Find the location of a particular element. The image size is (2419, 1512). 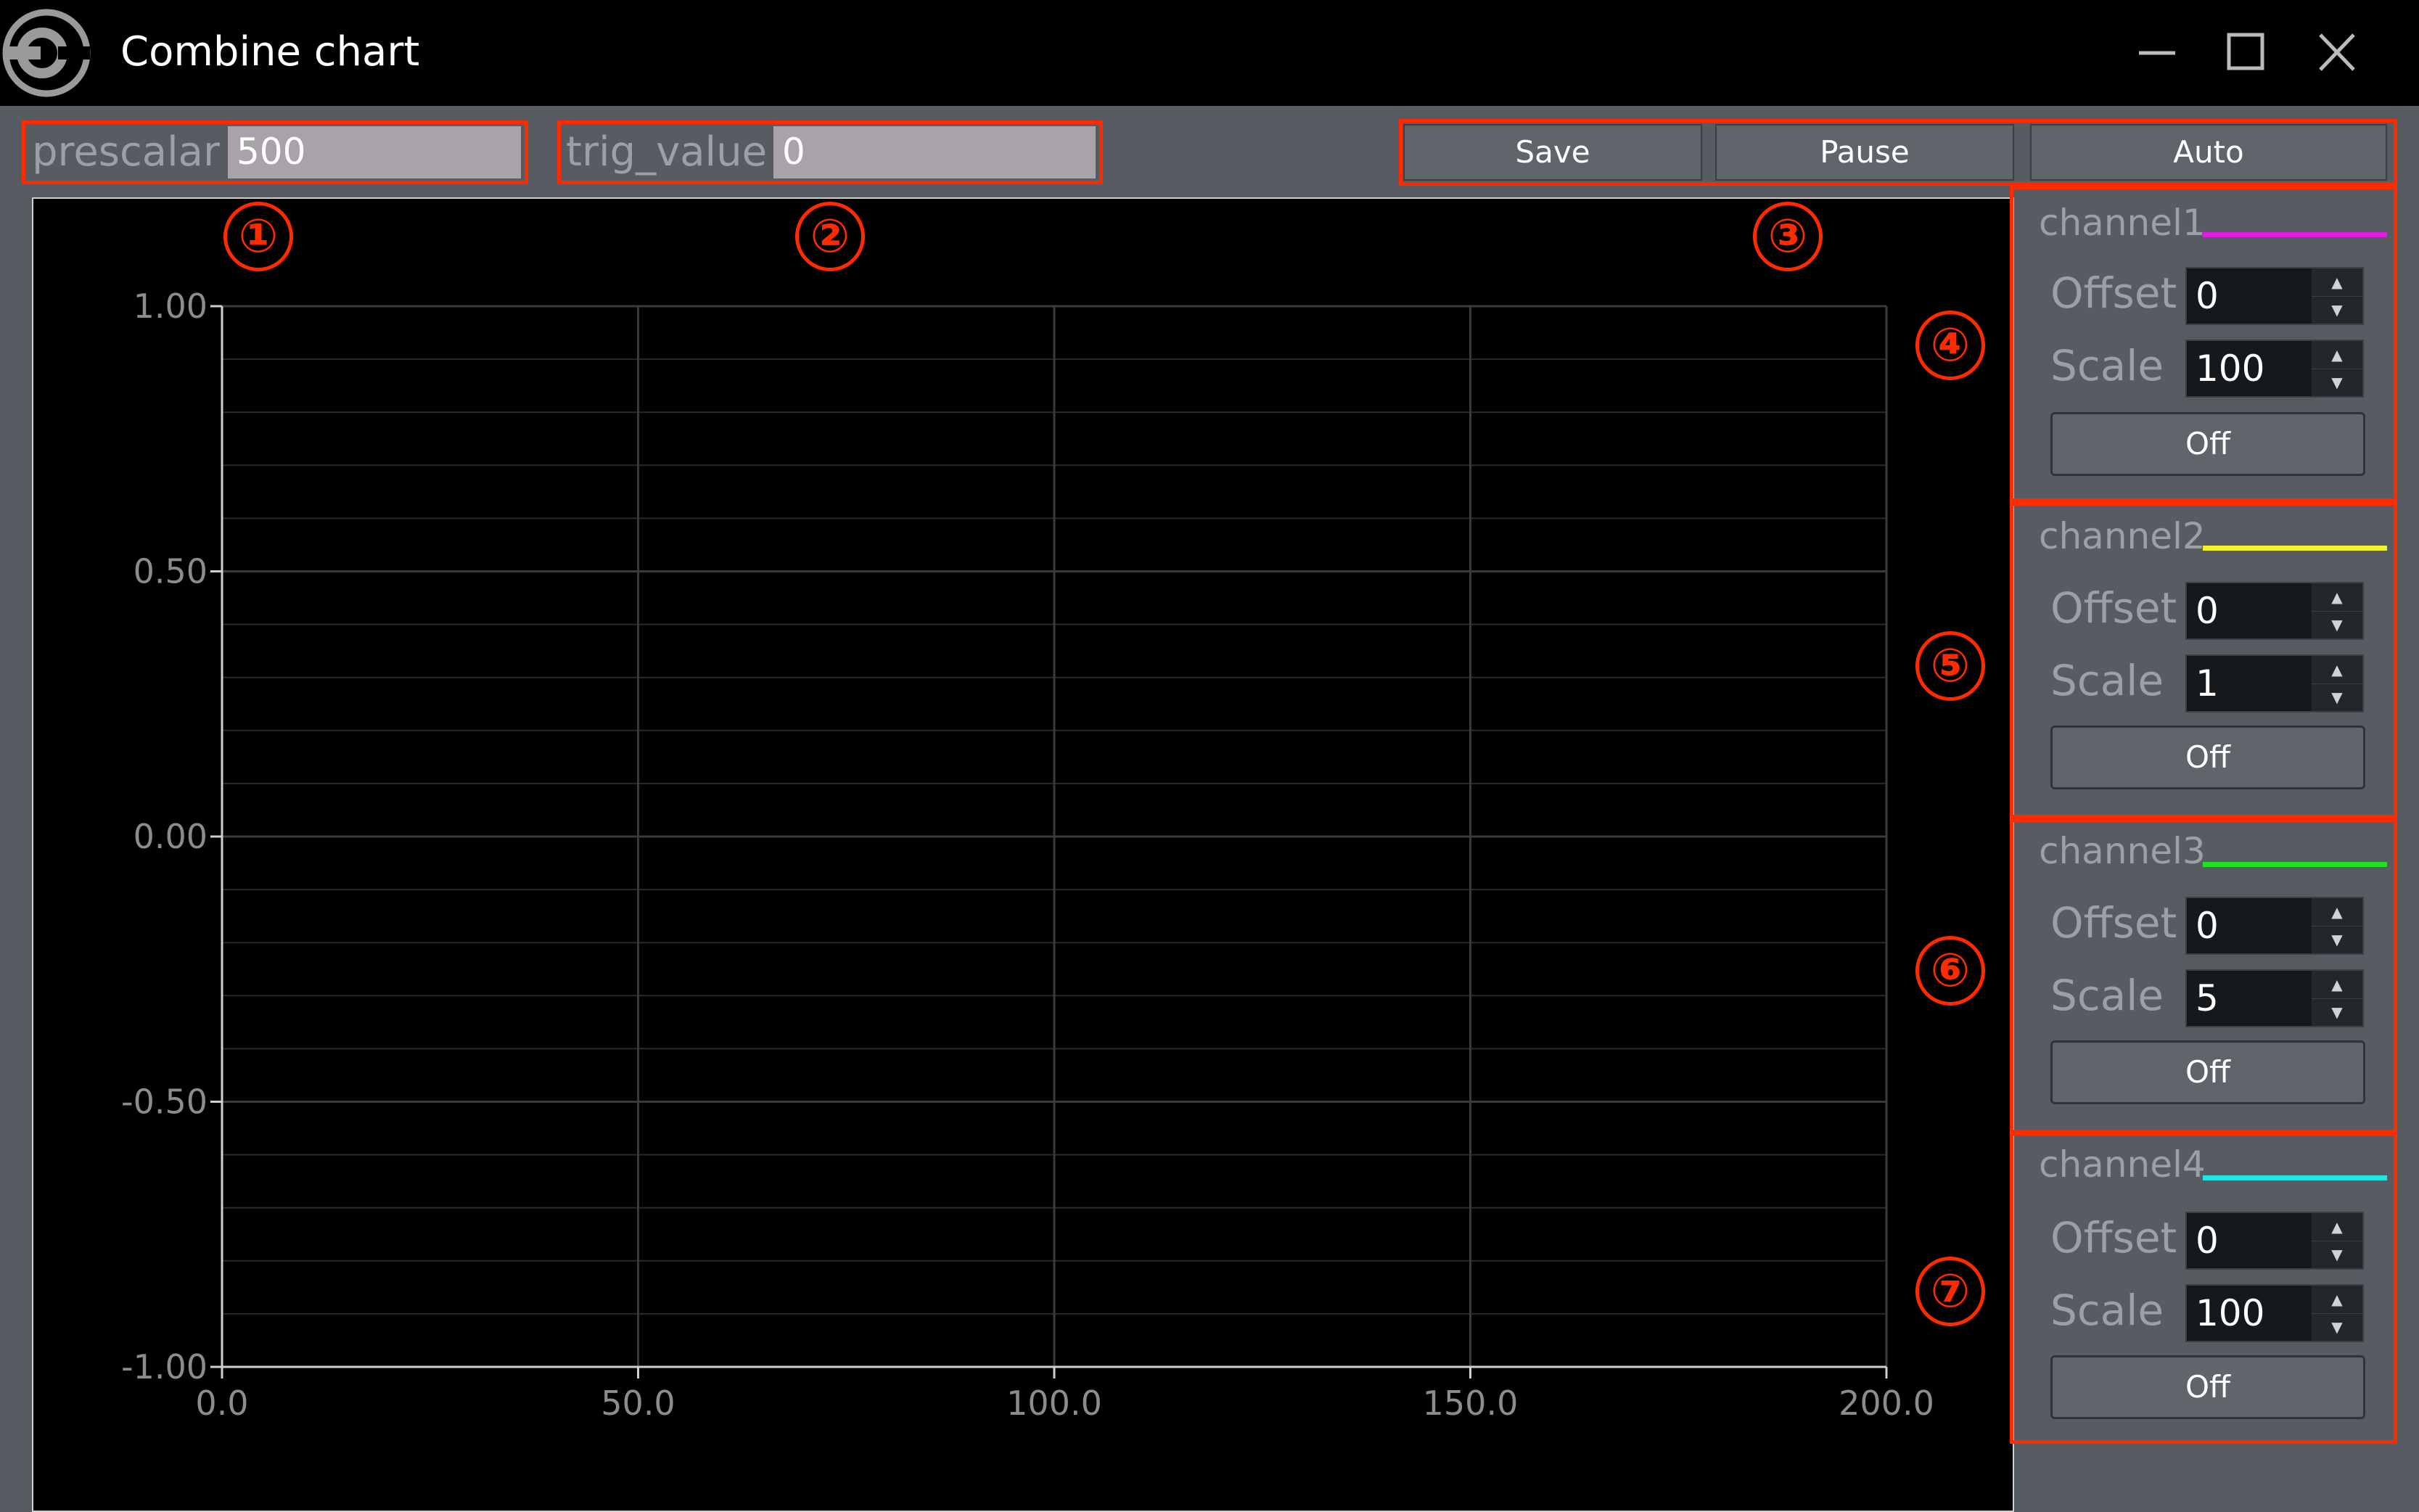

y-tick-label: -0.50 is located at coordinates (164, 1102).